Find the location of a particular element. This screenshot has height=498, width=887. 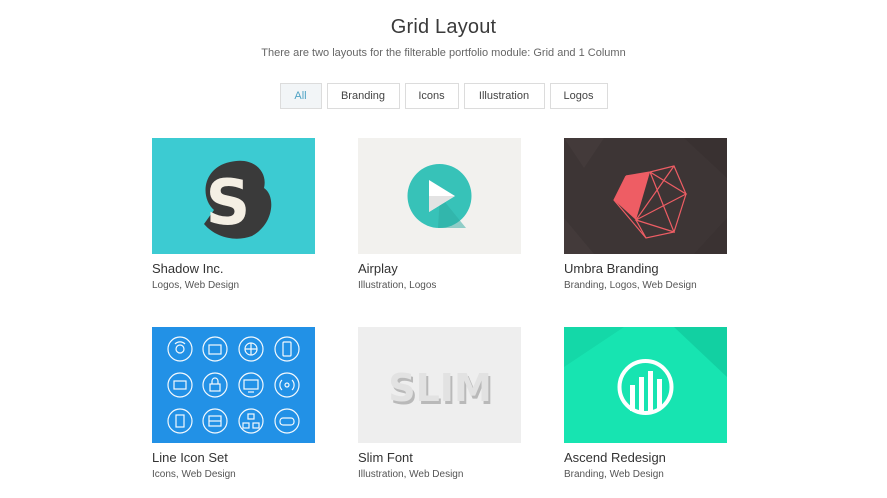

ascend-logo-thumbnail is located at coordinates (645, 385).